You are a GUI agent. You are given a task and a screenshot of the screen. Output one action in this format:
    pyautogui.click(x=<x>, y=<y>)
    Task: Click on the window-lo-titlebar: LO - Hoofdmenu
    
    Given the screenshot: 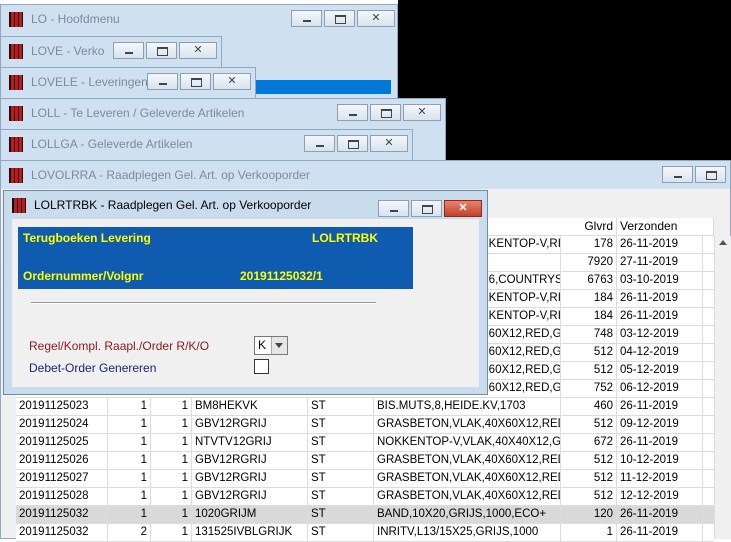 What is the action you would take?
    pyautogui.click(x=199, y=19)
    